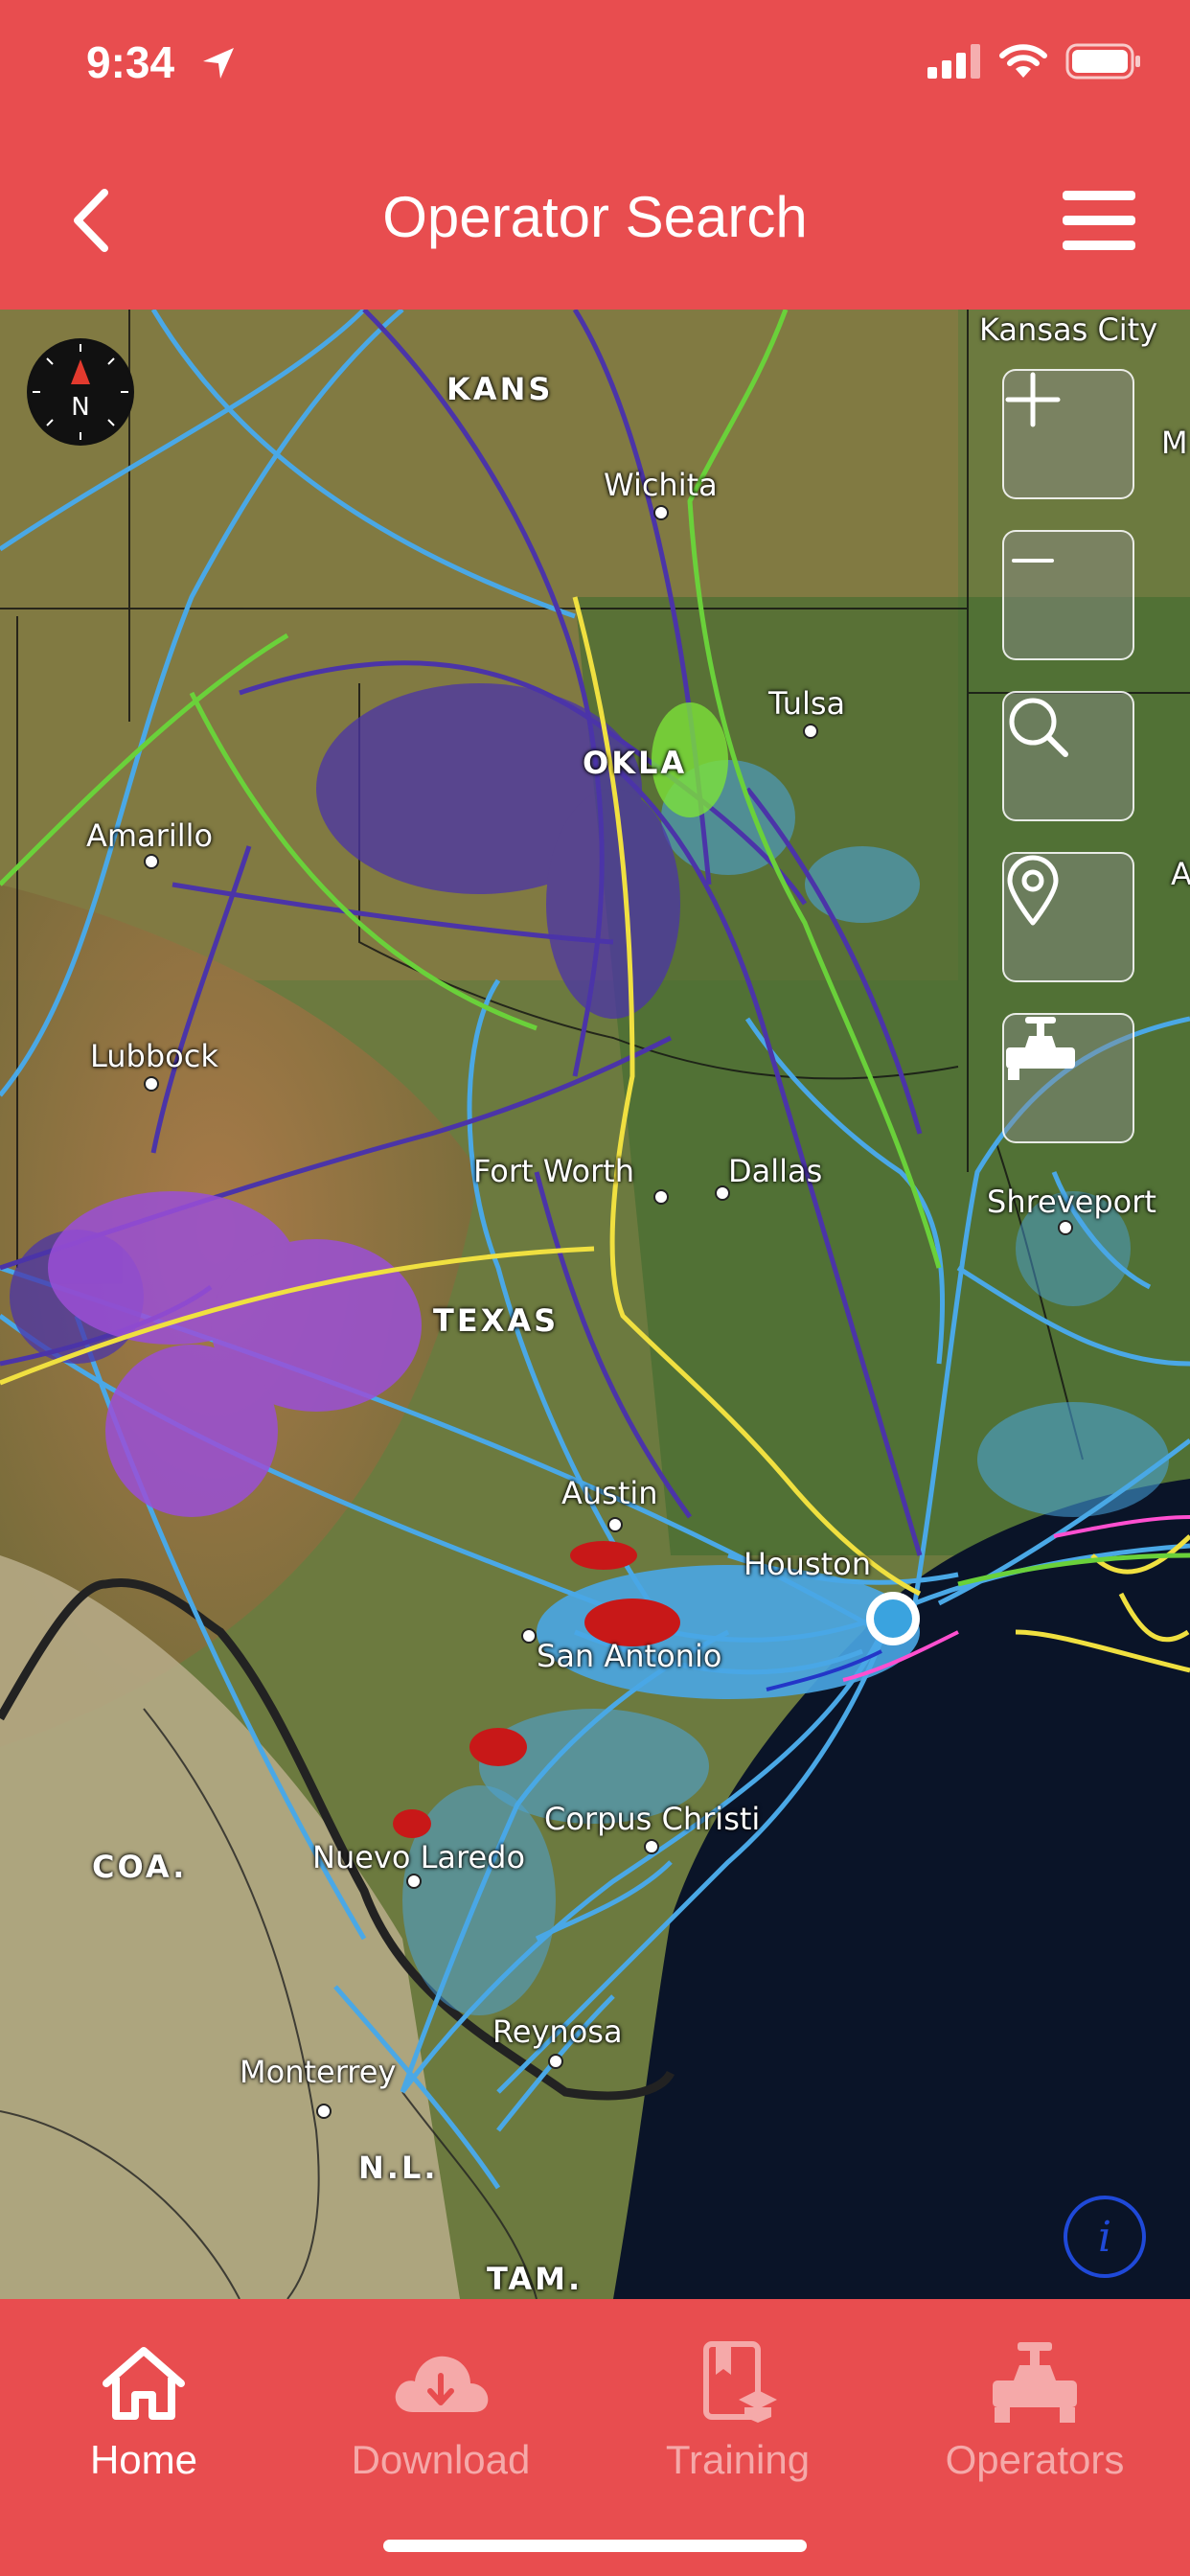  Describe the element at coordinates (953, 62) in the screenshot. I see `cellular-signal-icon` at that location.